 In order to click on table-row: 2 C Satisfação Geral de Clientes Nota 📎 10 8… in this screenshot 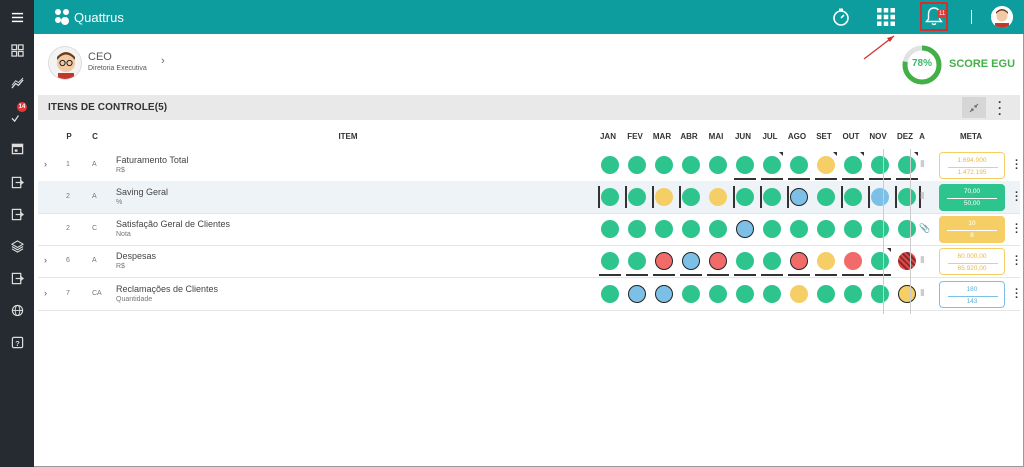, I will do `click(529, 229)`.